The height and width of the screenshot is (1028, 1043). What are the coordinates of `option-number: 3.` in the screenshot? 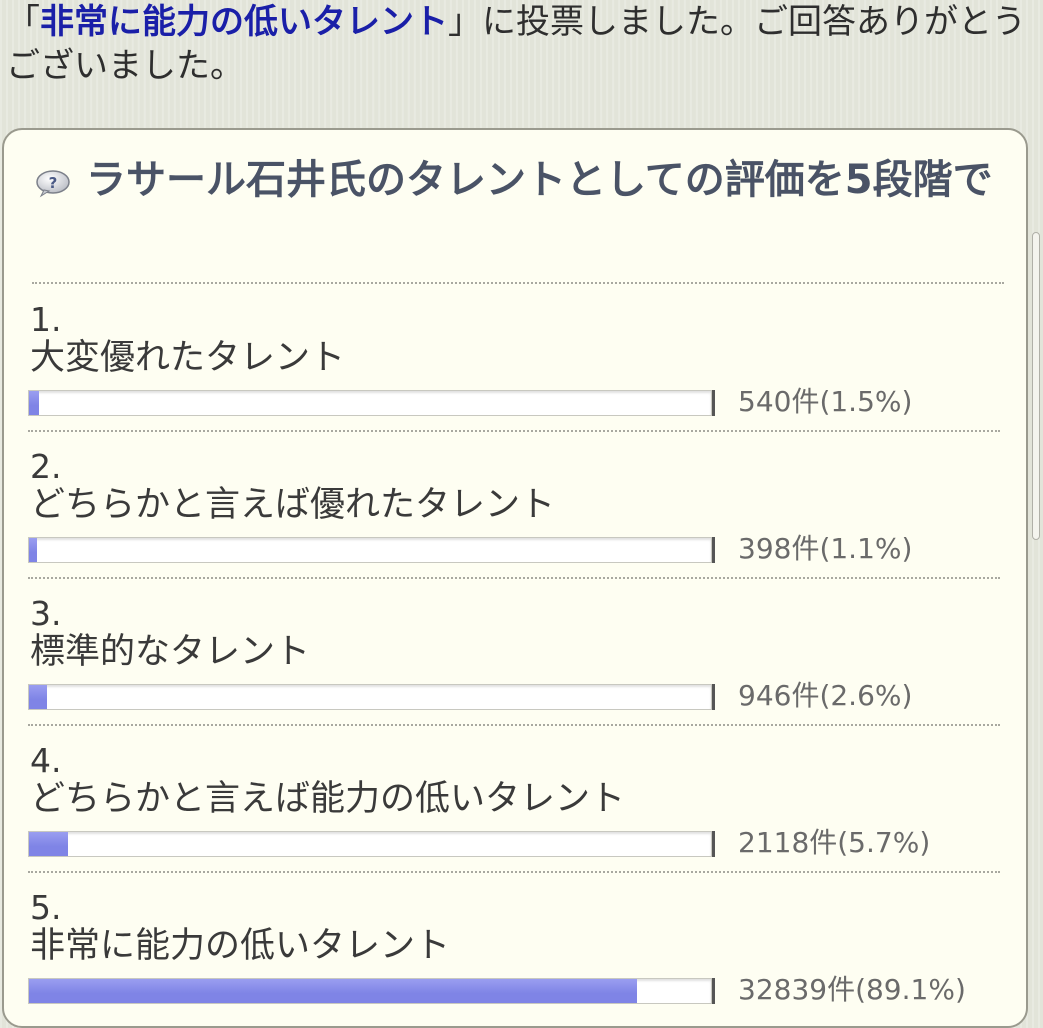 It's located at (46, 613).